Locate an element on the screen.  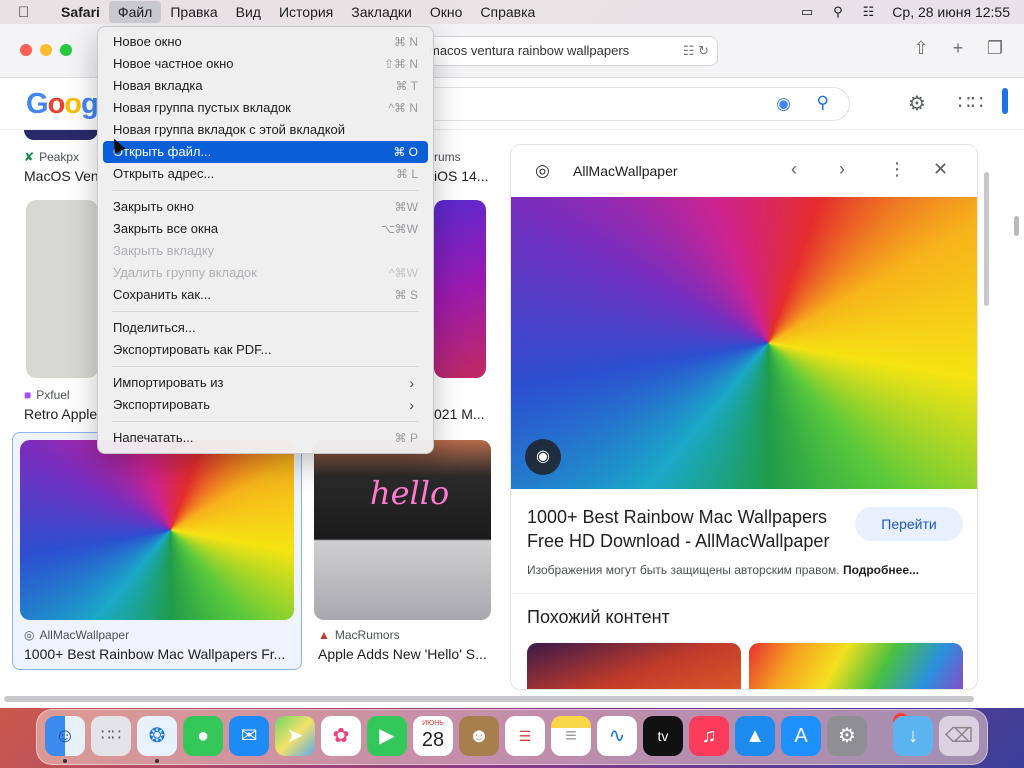
menu-item-close-tab: Закрыть вкладку is located at coordinates (164, 250).